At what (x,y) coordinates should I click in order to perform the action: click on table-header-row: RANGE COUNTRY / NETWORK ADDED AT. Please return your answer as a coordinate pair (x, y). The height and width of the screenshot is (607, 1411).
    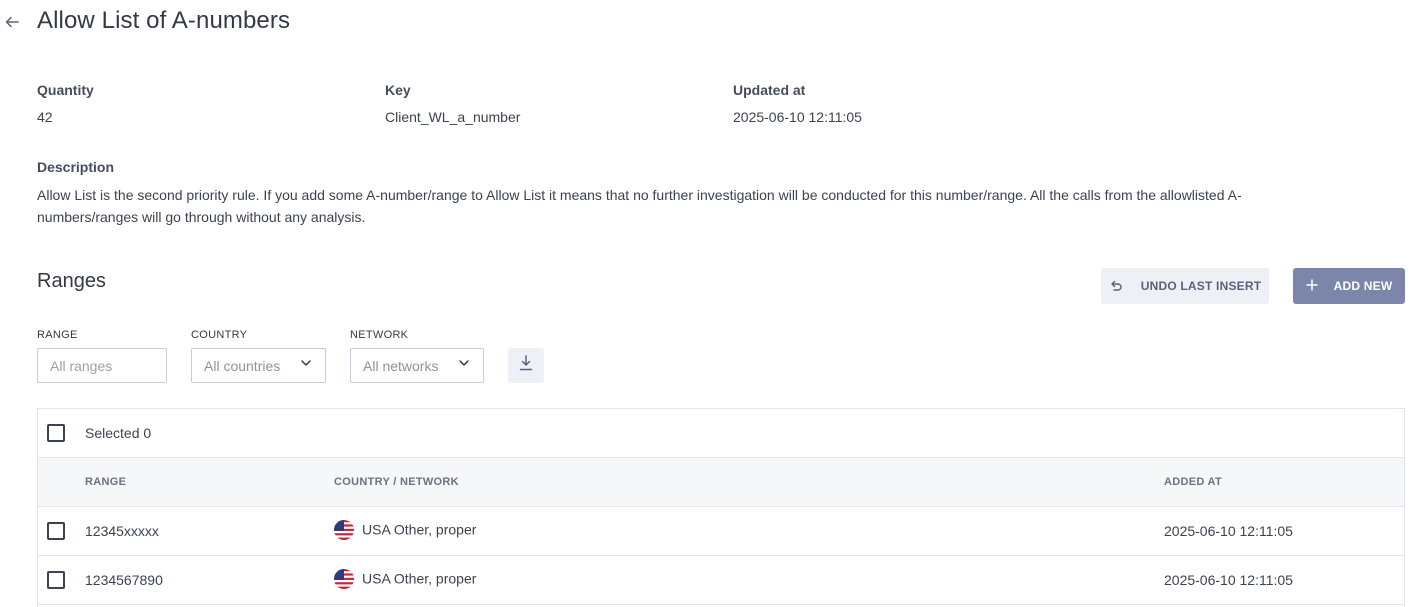
    Looking at the image, I should click on (721, 482).